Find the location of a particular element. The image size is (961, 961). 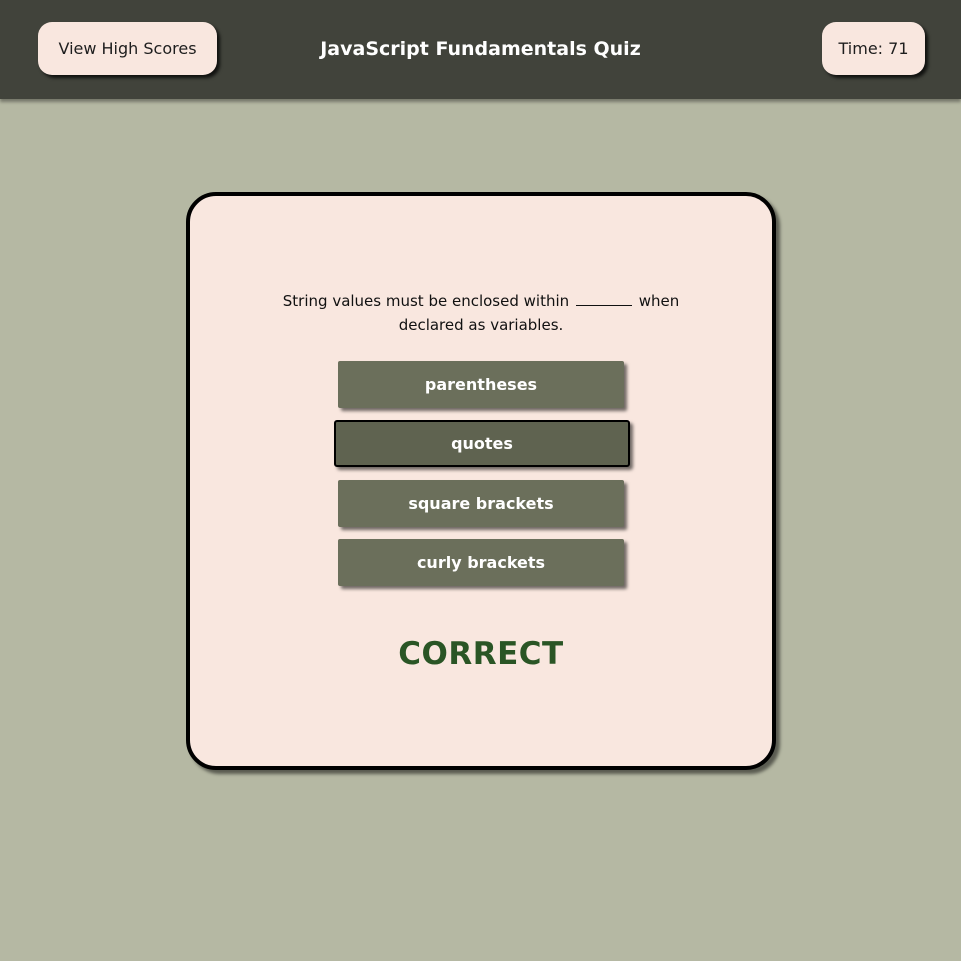

answer-button-quotes: quotes is located at coordinates (482, 443).